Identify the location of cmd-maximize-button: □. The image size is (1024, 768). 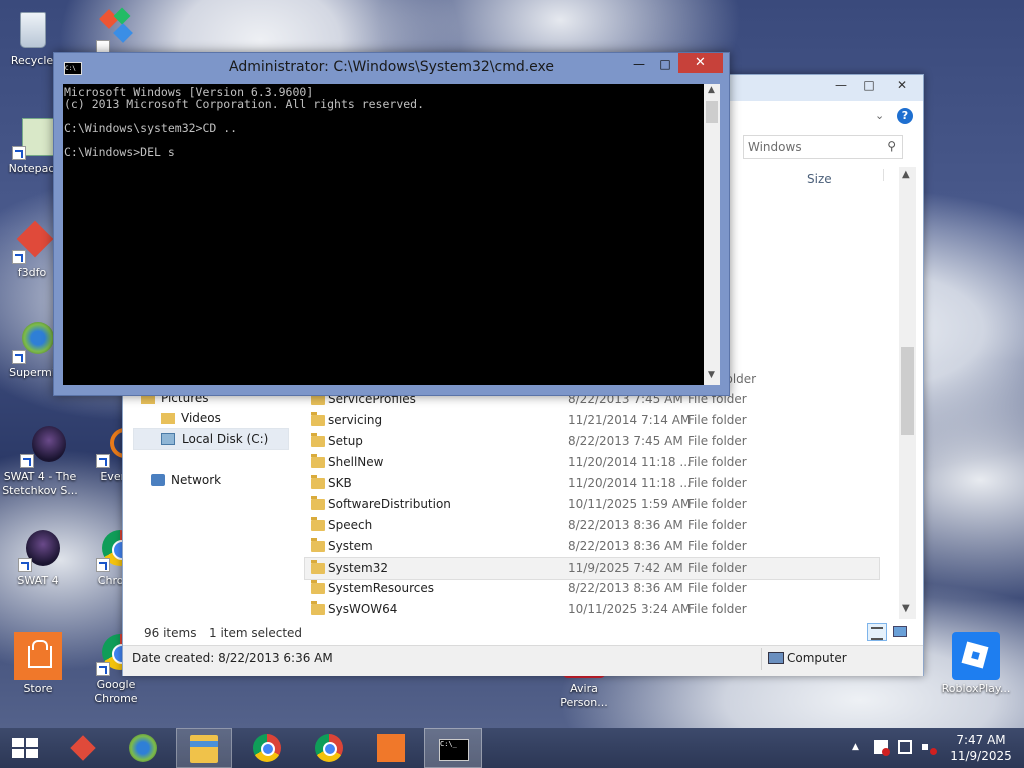
(665, 64).